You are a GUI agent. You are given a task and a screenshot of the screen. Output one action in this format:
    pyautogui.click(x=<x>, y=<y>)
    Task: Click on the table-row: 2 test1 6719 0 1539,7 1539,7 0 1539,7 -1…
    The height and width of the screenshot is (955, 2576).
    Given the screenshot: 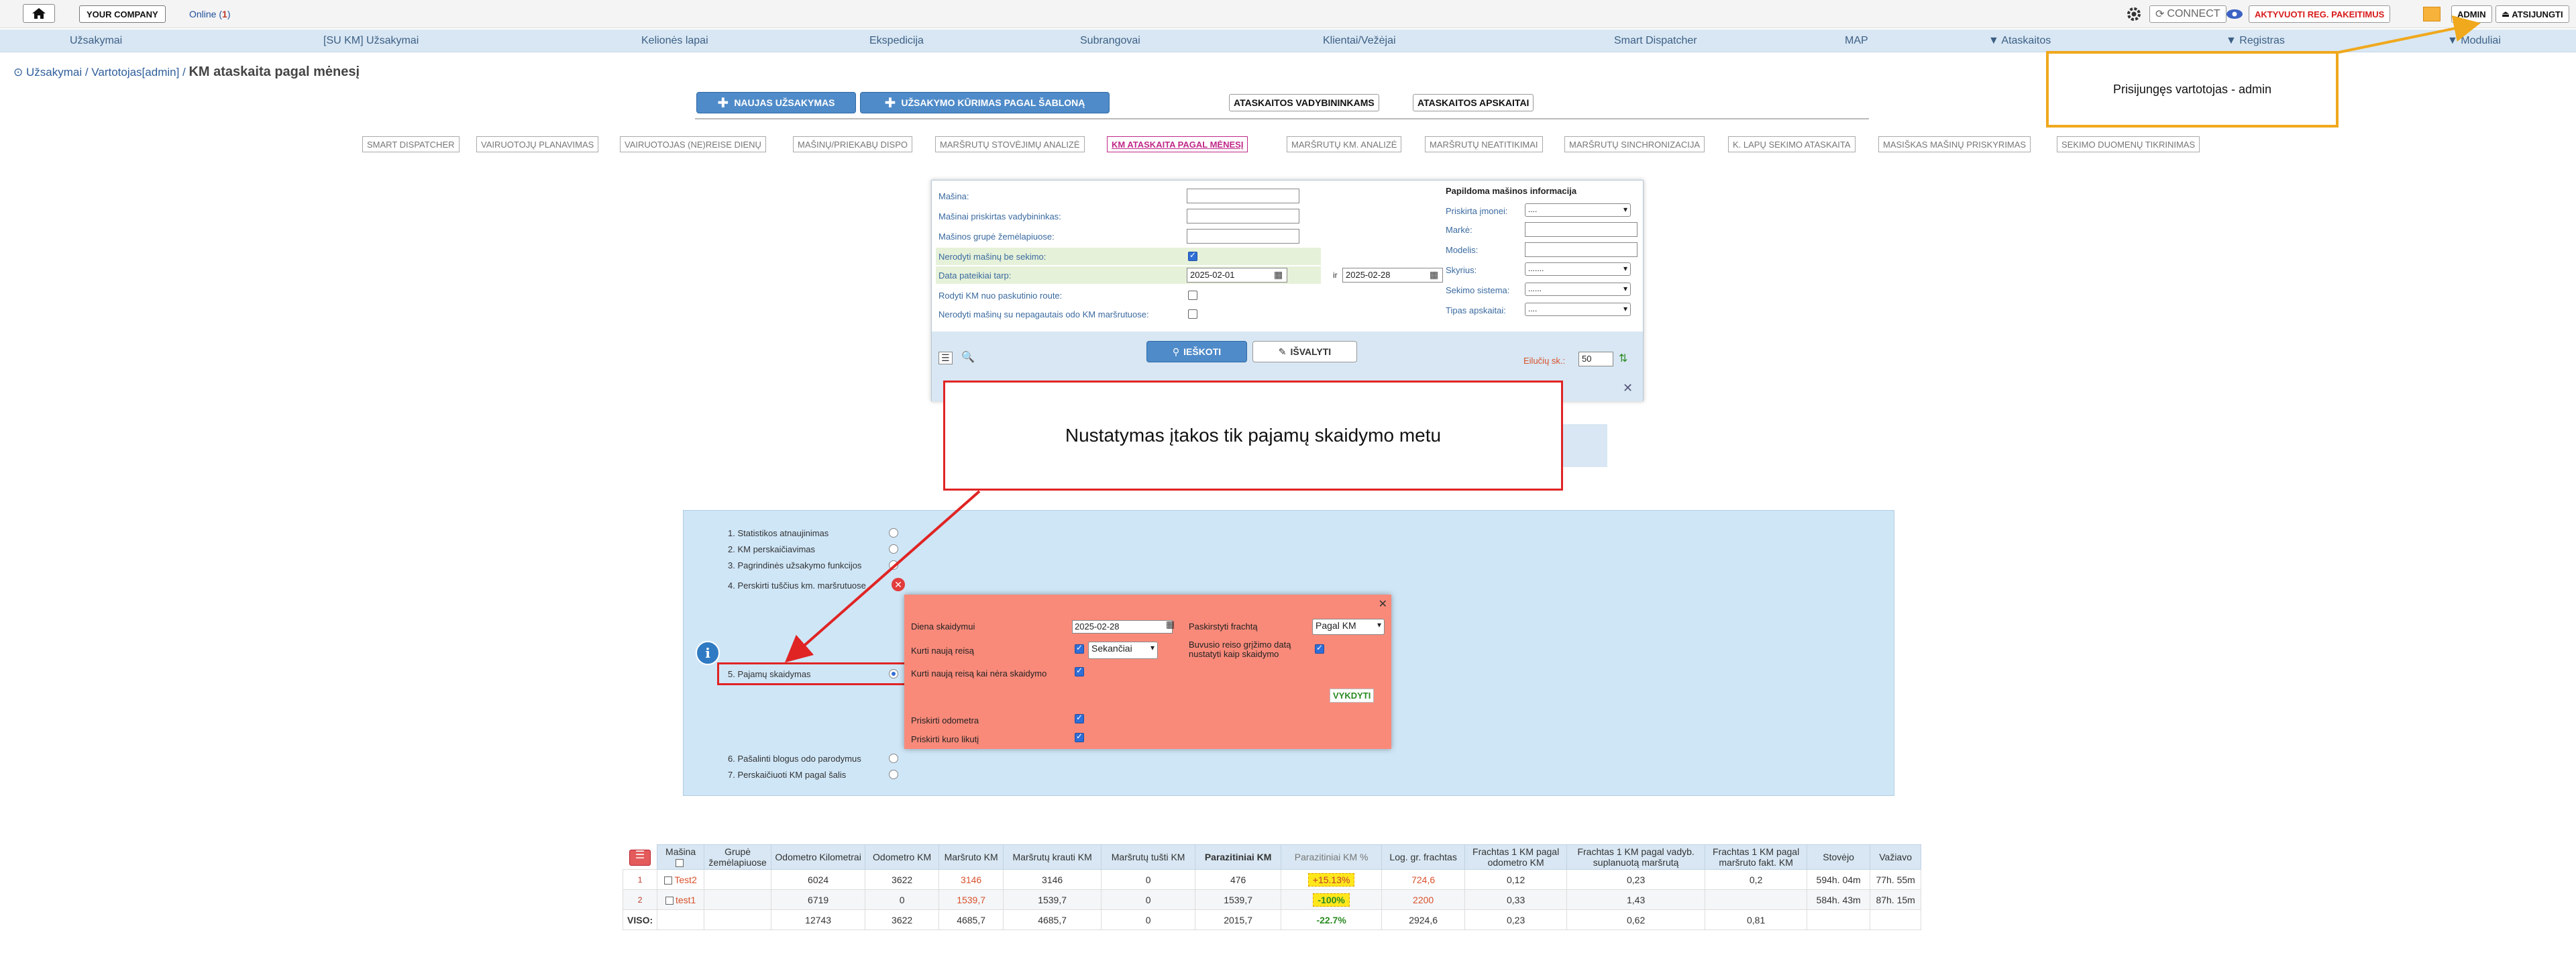 What is the action you would take?
    pyautogui.click(x=1272, y=900)
    